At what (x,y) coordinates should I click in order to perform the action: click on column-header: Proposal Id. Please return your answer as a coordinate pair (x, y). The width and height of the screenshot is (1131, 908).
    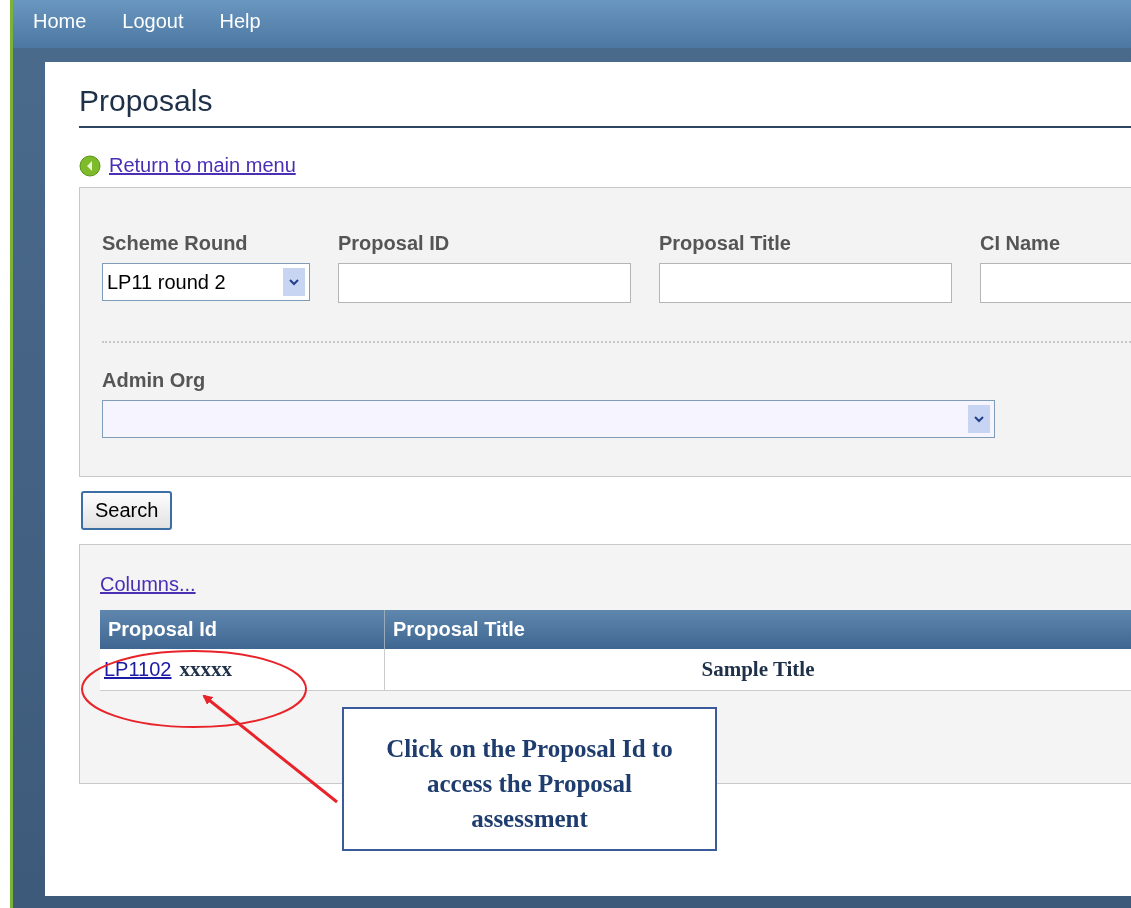
    Looking at the image, I should click on (242, 629).